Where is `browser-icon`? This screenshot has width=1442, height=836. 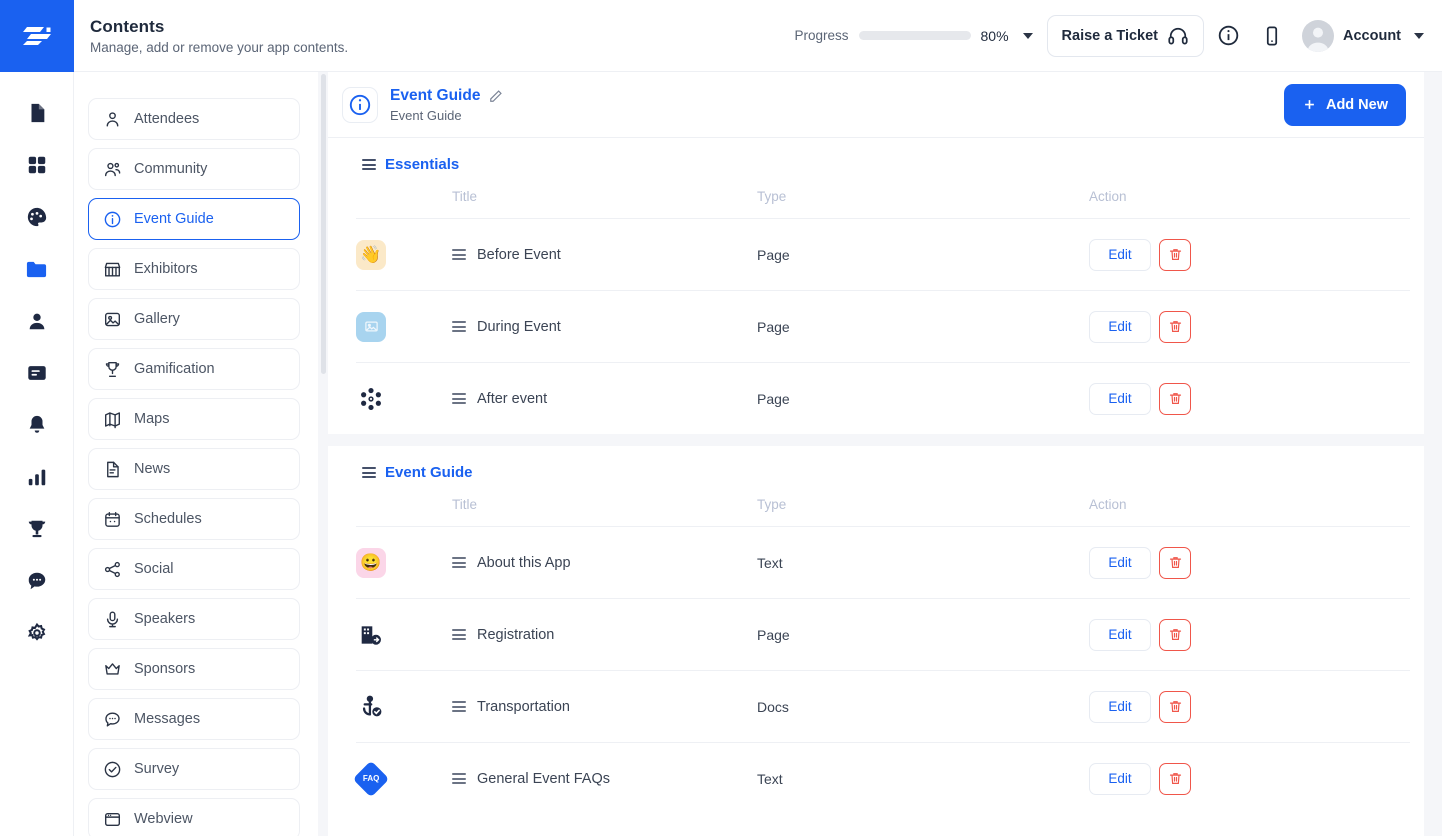
browser-icon is located at coordinates (112, 819).